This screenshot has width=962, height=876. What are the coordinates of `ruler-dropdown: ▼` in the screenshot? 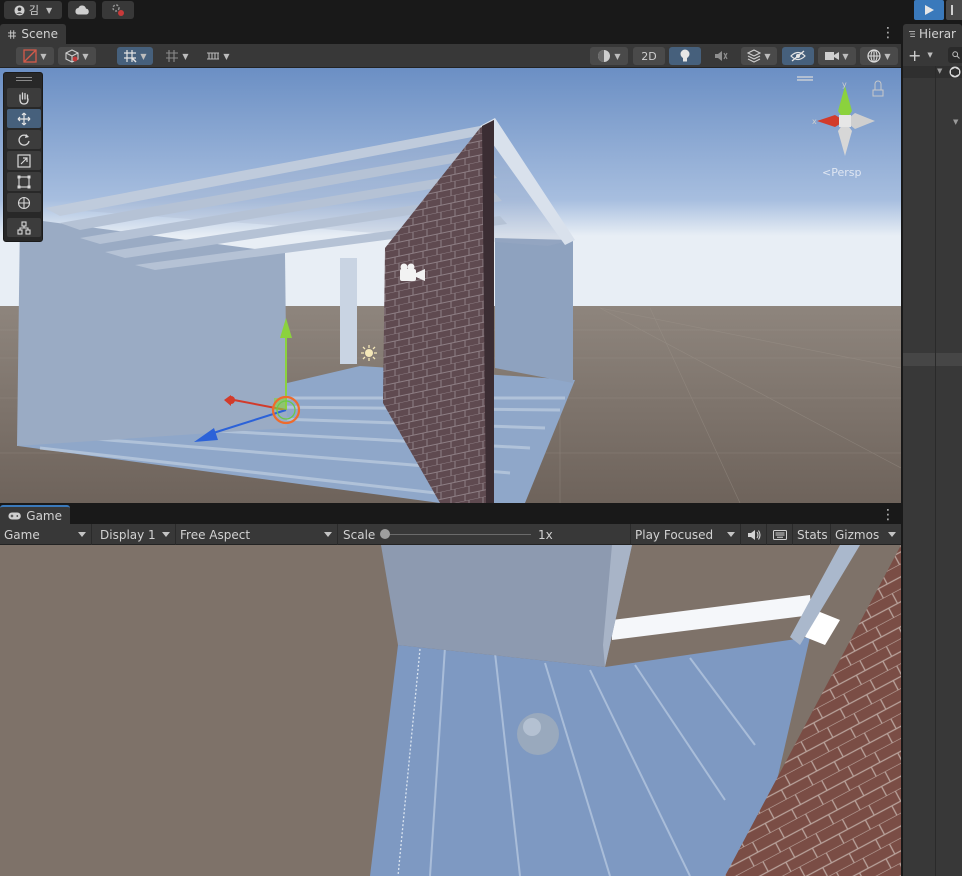 It's located at (218, 56).